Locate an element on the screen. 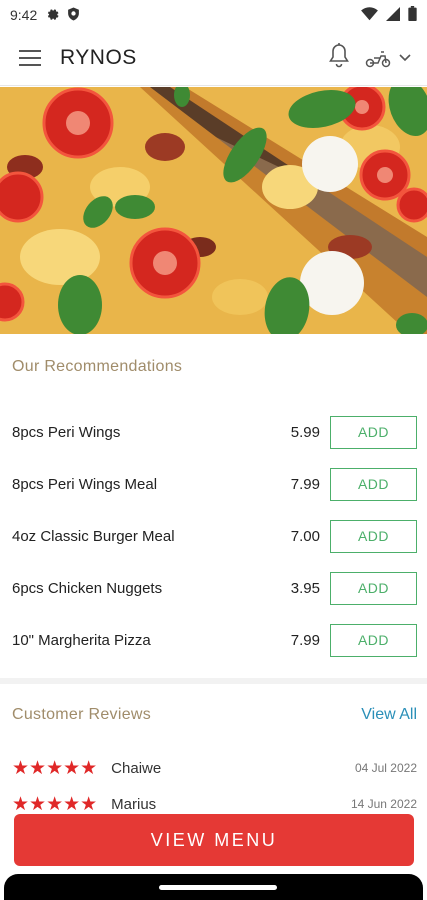  recommendations-title: Our Recommendations is located at coordinates (97, 366).